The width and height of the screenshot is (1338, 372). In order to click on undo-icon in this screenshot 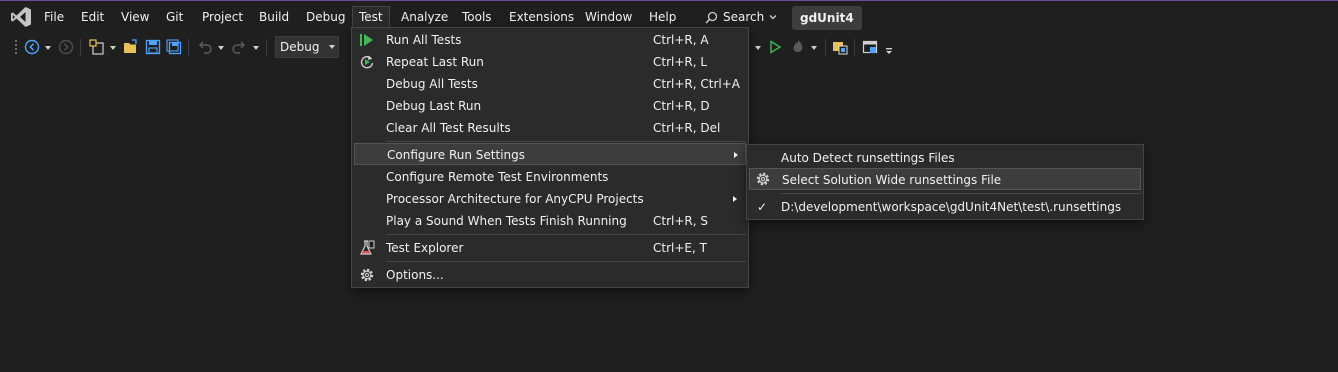, I will do `click(205, 47)`.